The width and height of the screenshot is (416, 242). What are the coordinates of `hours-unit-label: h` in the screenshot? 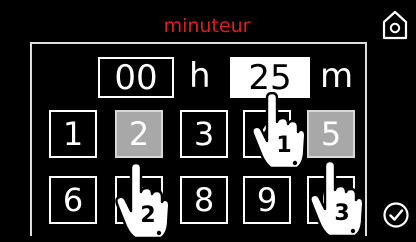 It's located at (200, 76).